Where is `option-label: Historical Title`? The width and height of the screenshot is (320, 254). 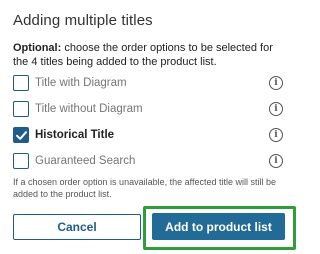
option-label: Historical Title is located at coordinates (75, 135).